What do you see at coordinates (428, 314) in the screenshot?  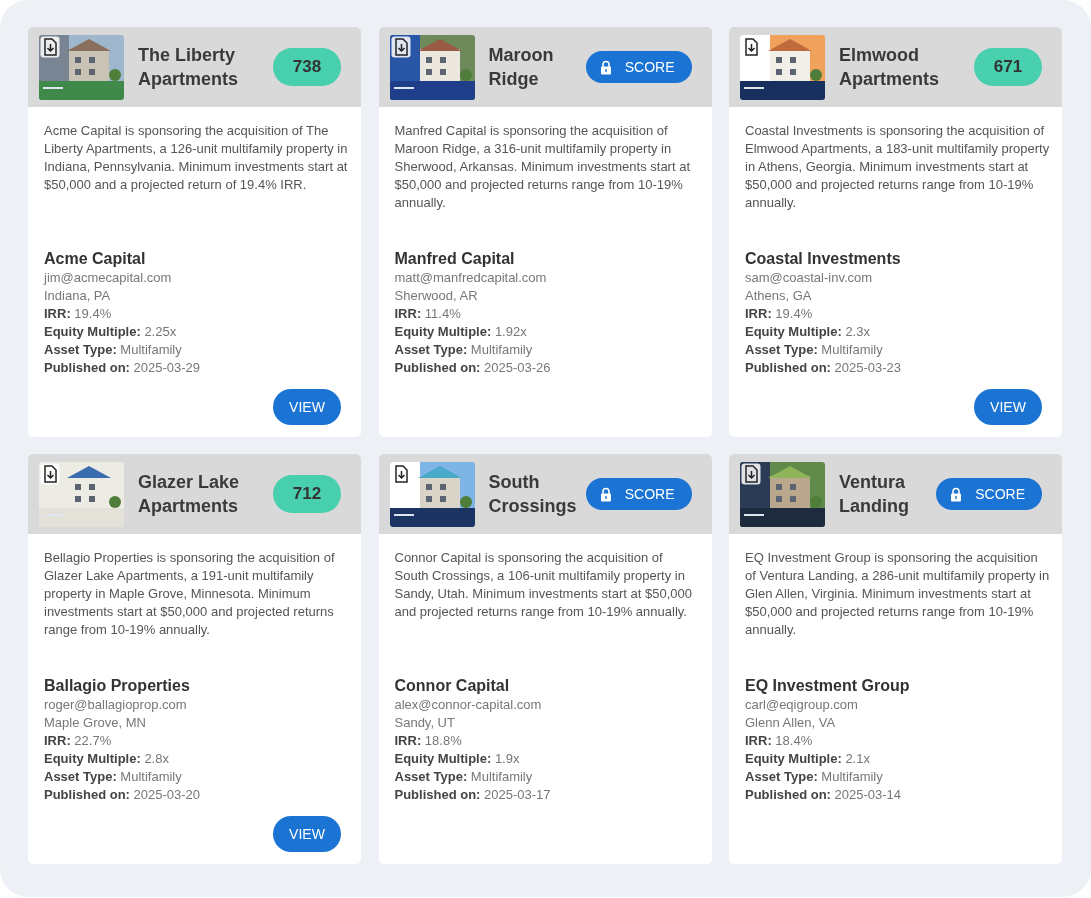 I see `deal-detail: IRR: 11.4%` at bounding box center [428, 314].